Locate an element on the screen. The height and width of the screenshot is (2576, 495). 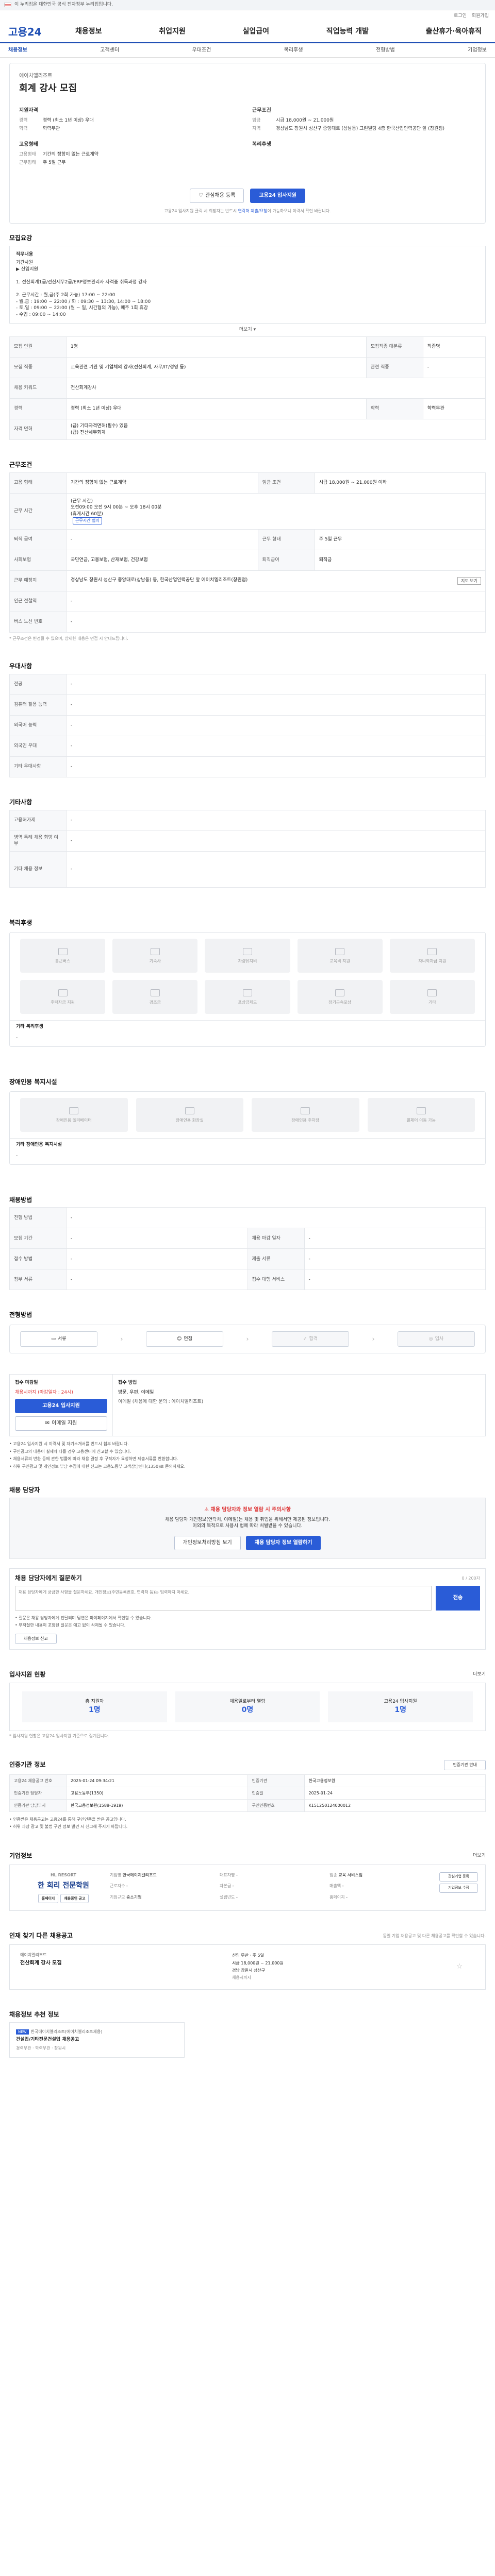
qa-count: 0 / 200자 is located at coordinates (470, 1578).